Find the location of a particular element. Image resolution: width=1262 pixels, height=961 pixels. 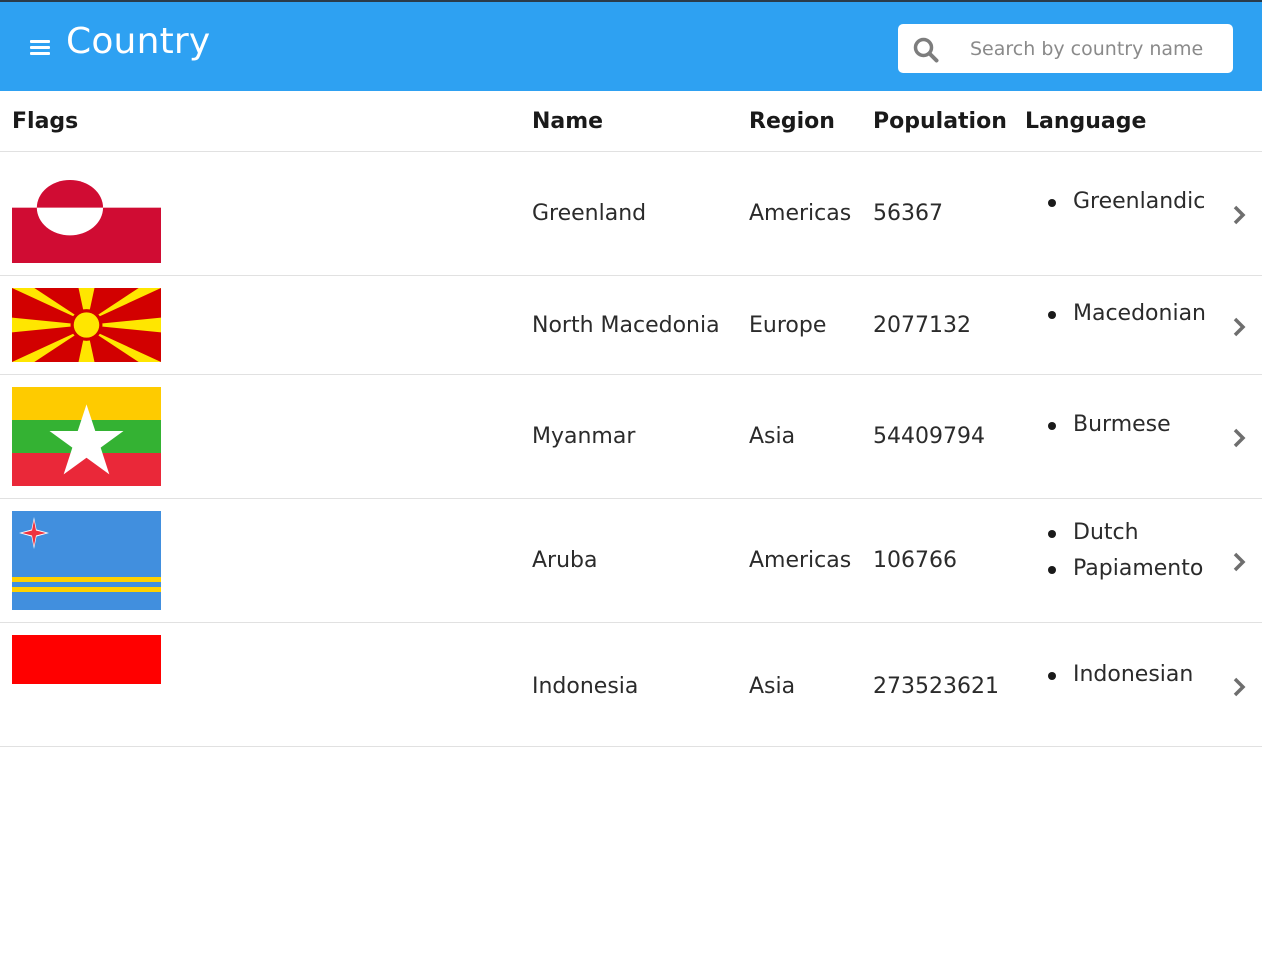

header-language: Language is located at coordinates (1085, 122).